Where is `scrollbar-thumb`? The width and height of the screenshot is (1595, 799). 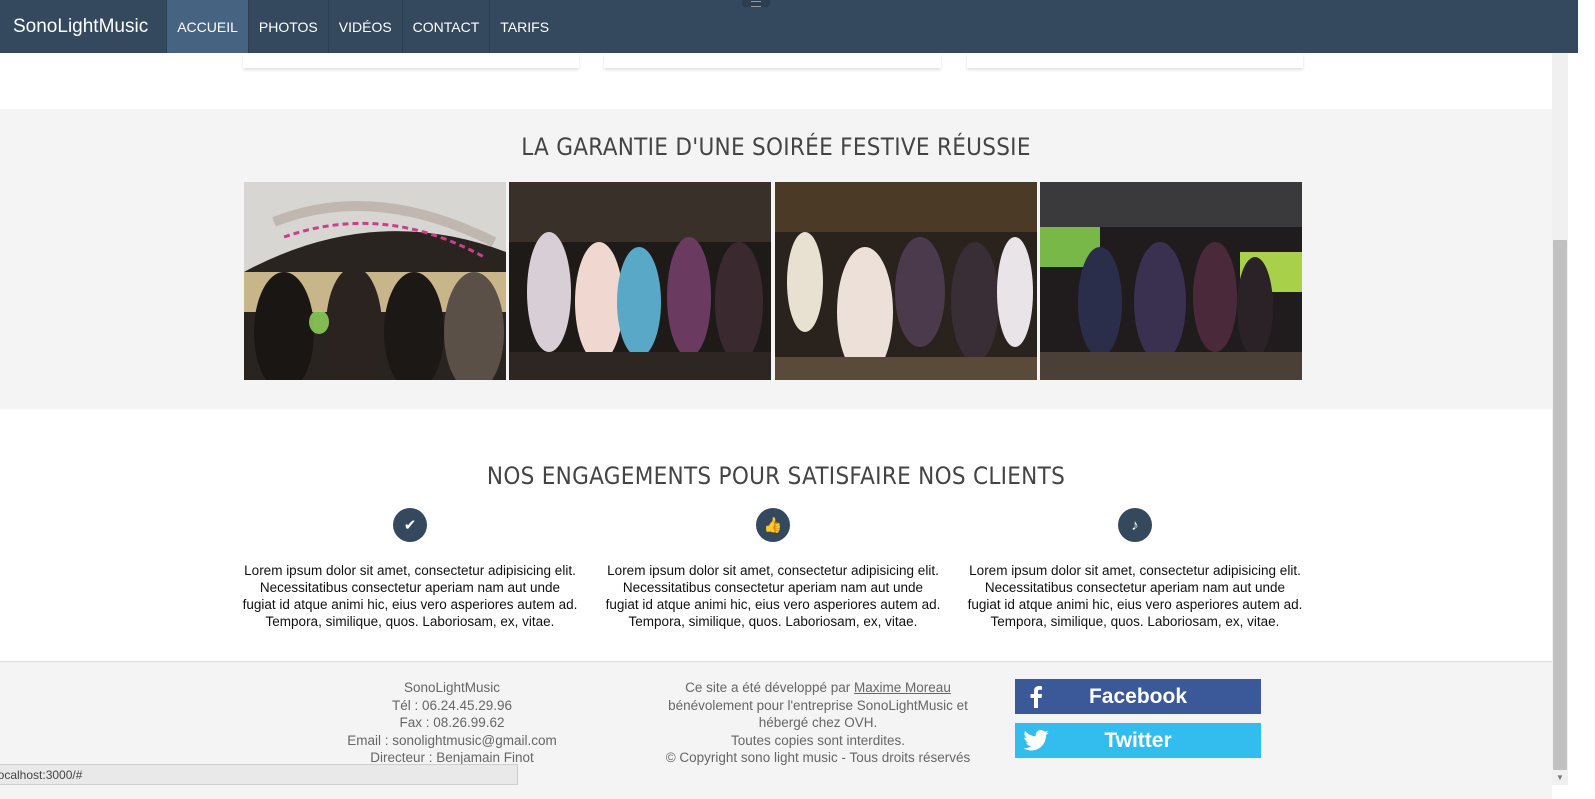 scrollbar-thumb is located at coordinates (1560, 505).